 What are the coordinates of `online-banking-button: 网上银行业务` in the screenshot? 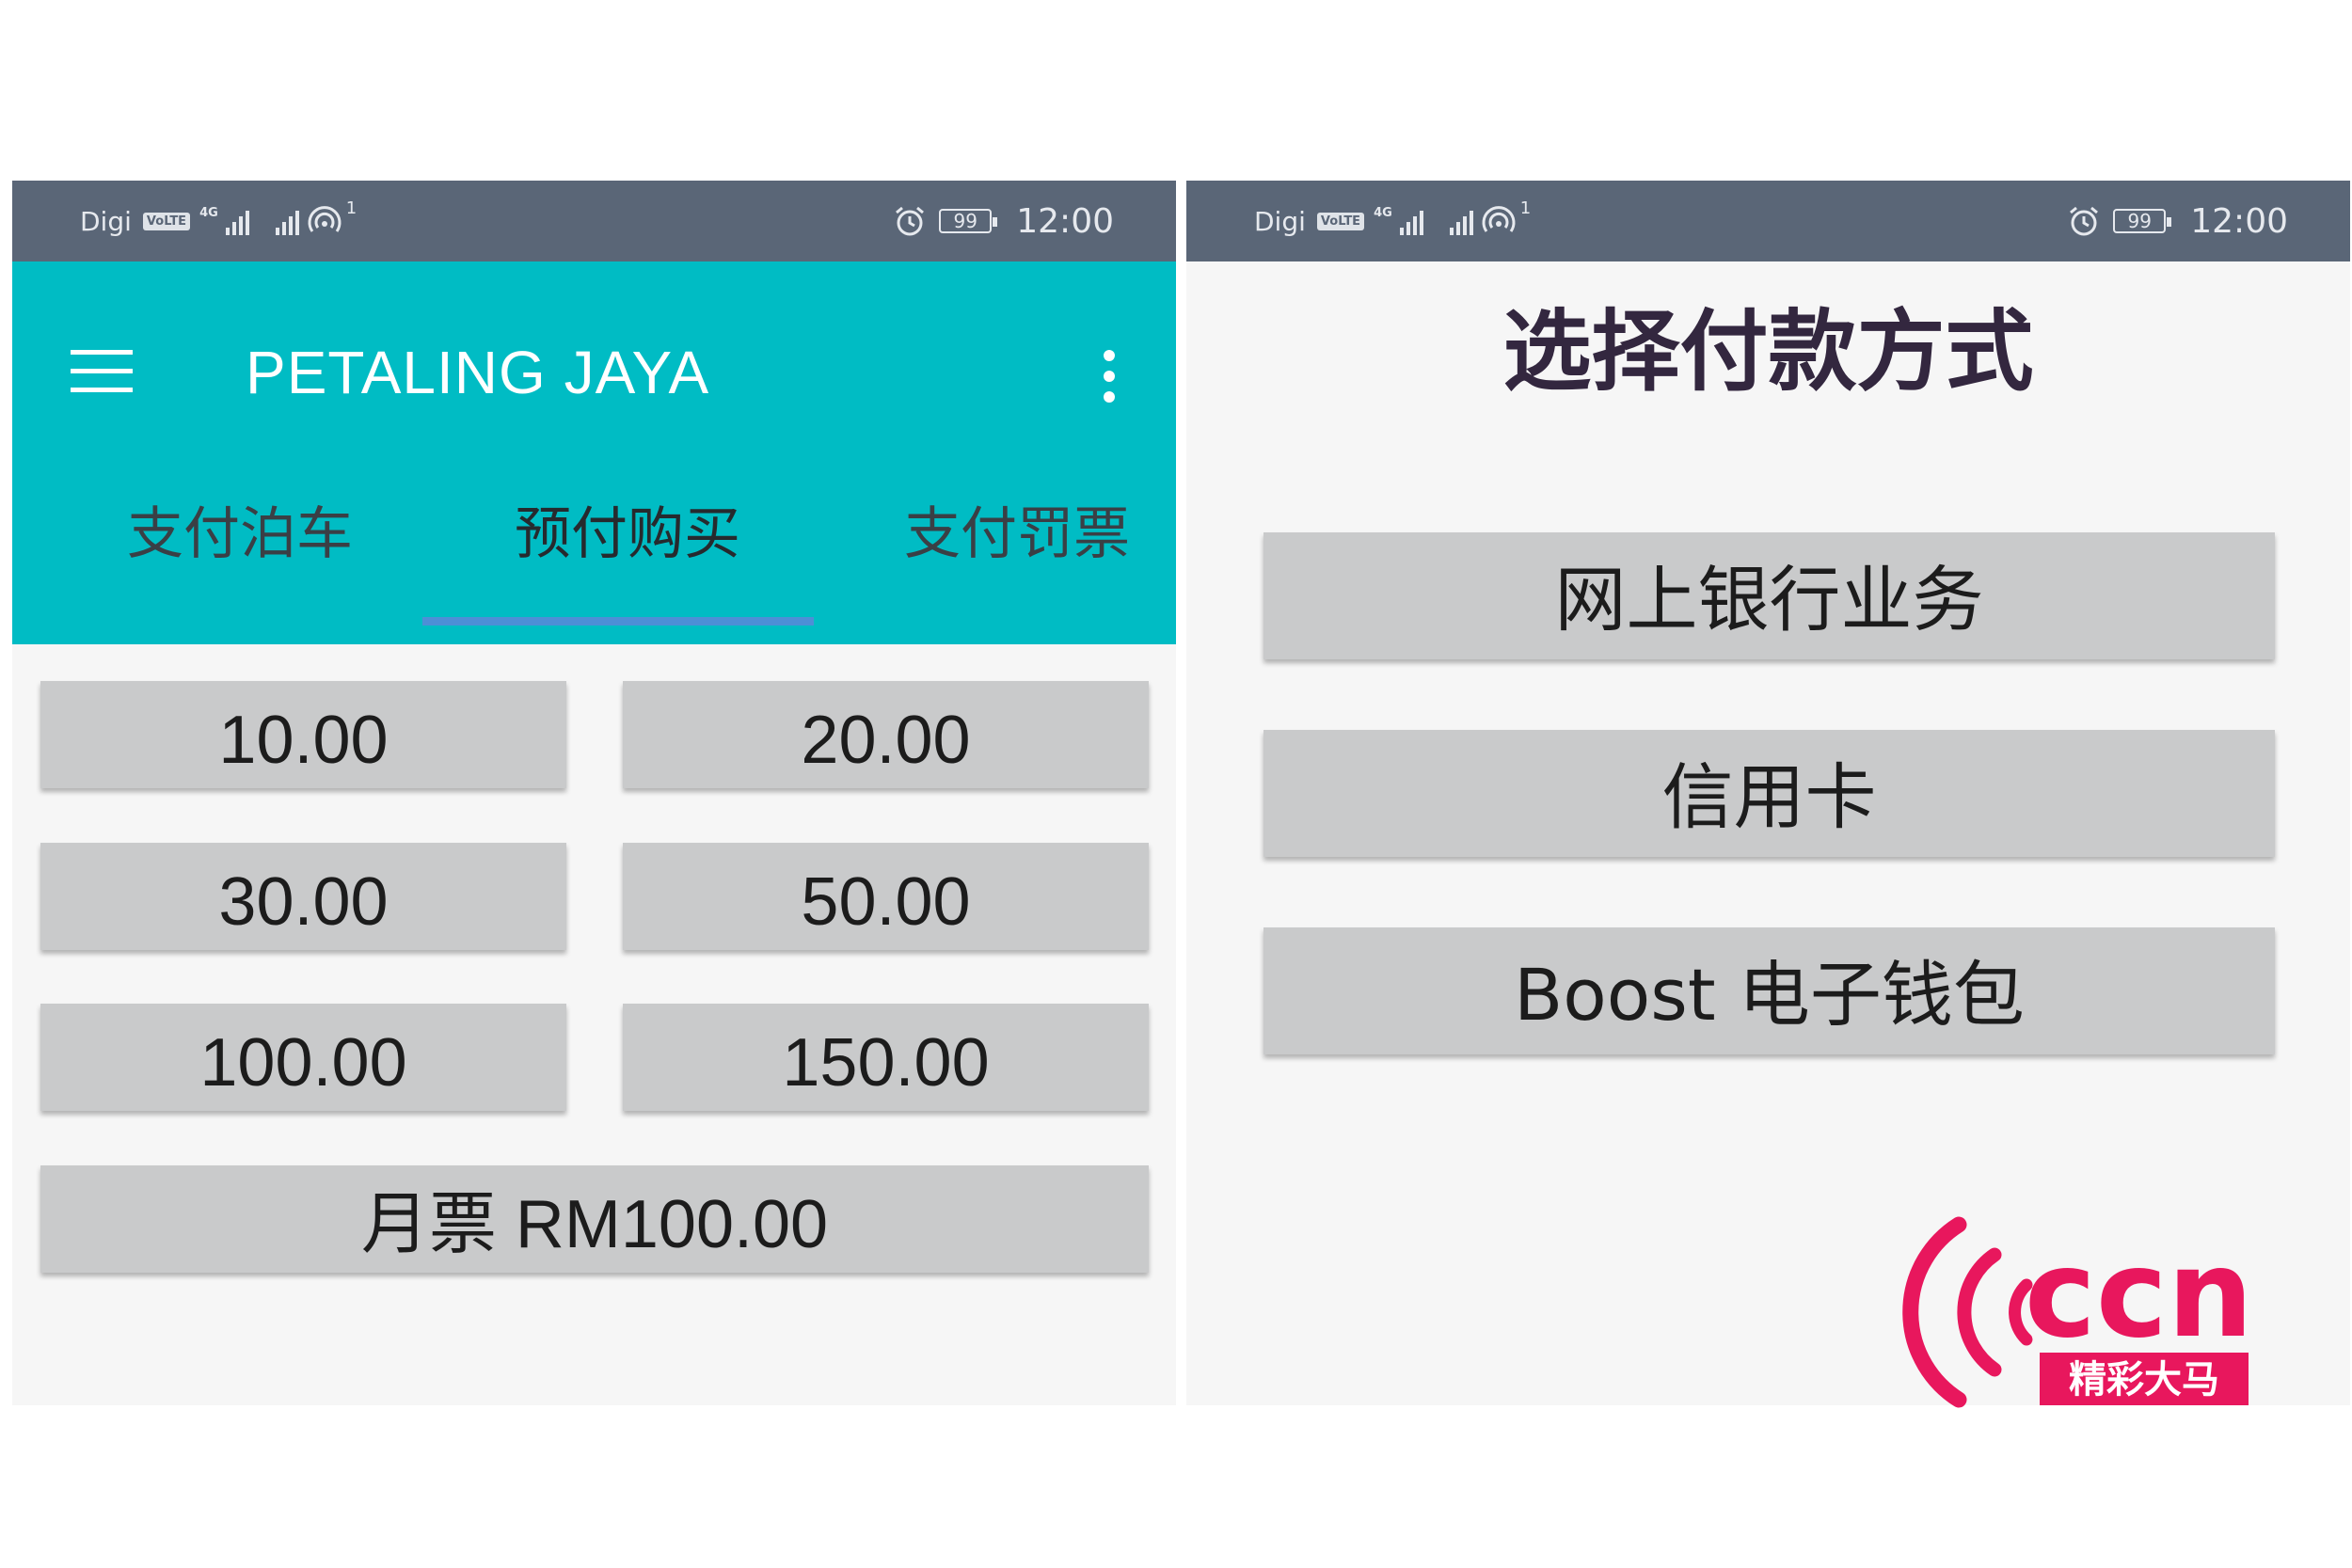 It's located at (1769, 595).